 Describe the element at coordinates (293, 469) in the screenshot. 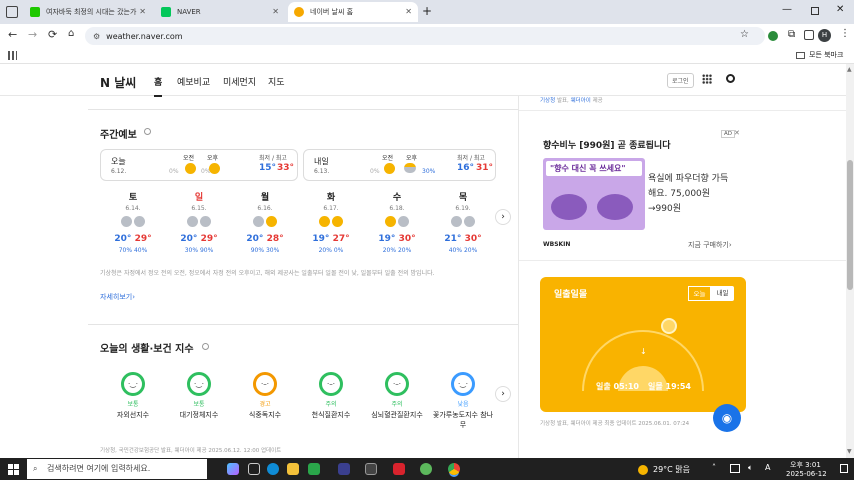

I see `file-explorer-icon` at that location.